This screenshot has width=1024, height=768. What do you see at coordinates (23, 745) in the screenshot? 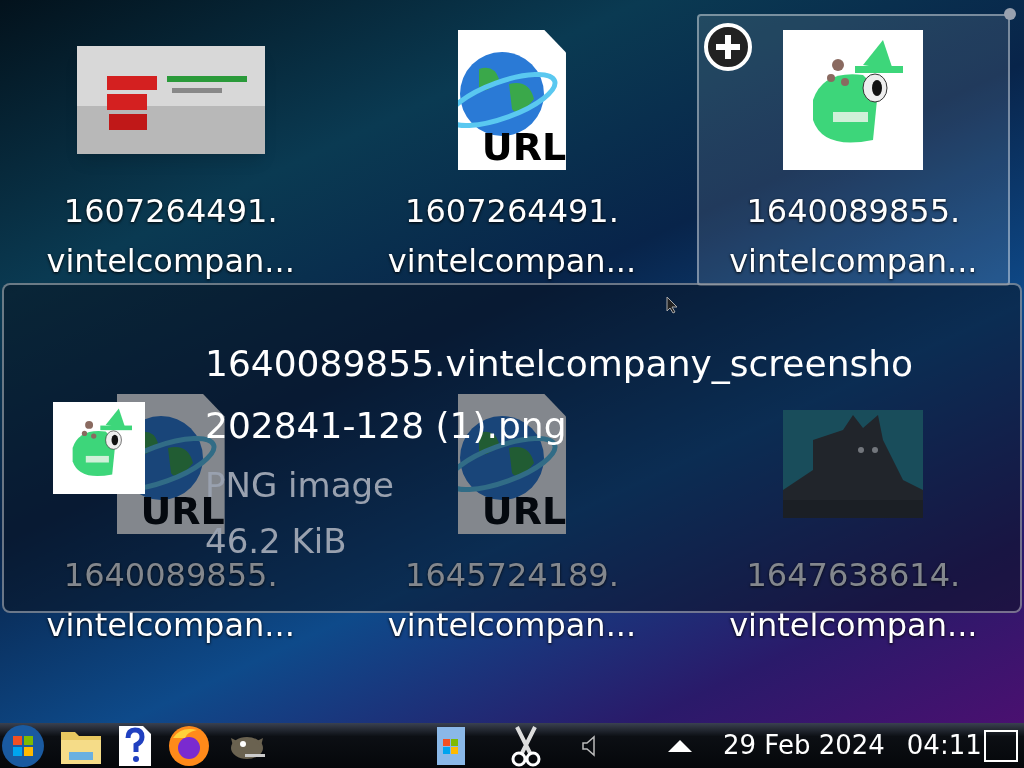
I see `start-orb-icon` at bounding box center [23, 745].